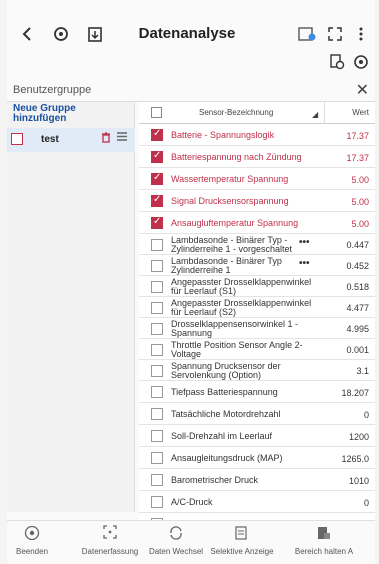  Describe the element at coordinates (230, 201) in the screenshot. I see `sensor-name: Signal Drucksensorspannung` at that location.